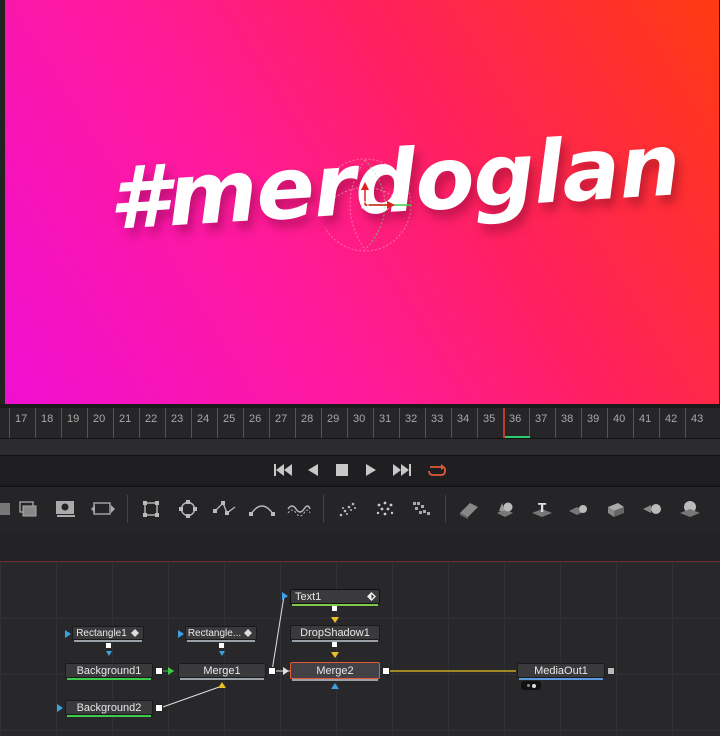 This screenshot has height=736, width=720. I want to click on play-reverse-icon, so click(313, 470).